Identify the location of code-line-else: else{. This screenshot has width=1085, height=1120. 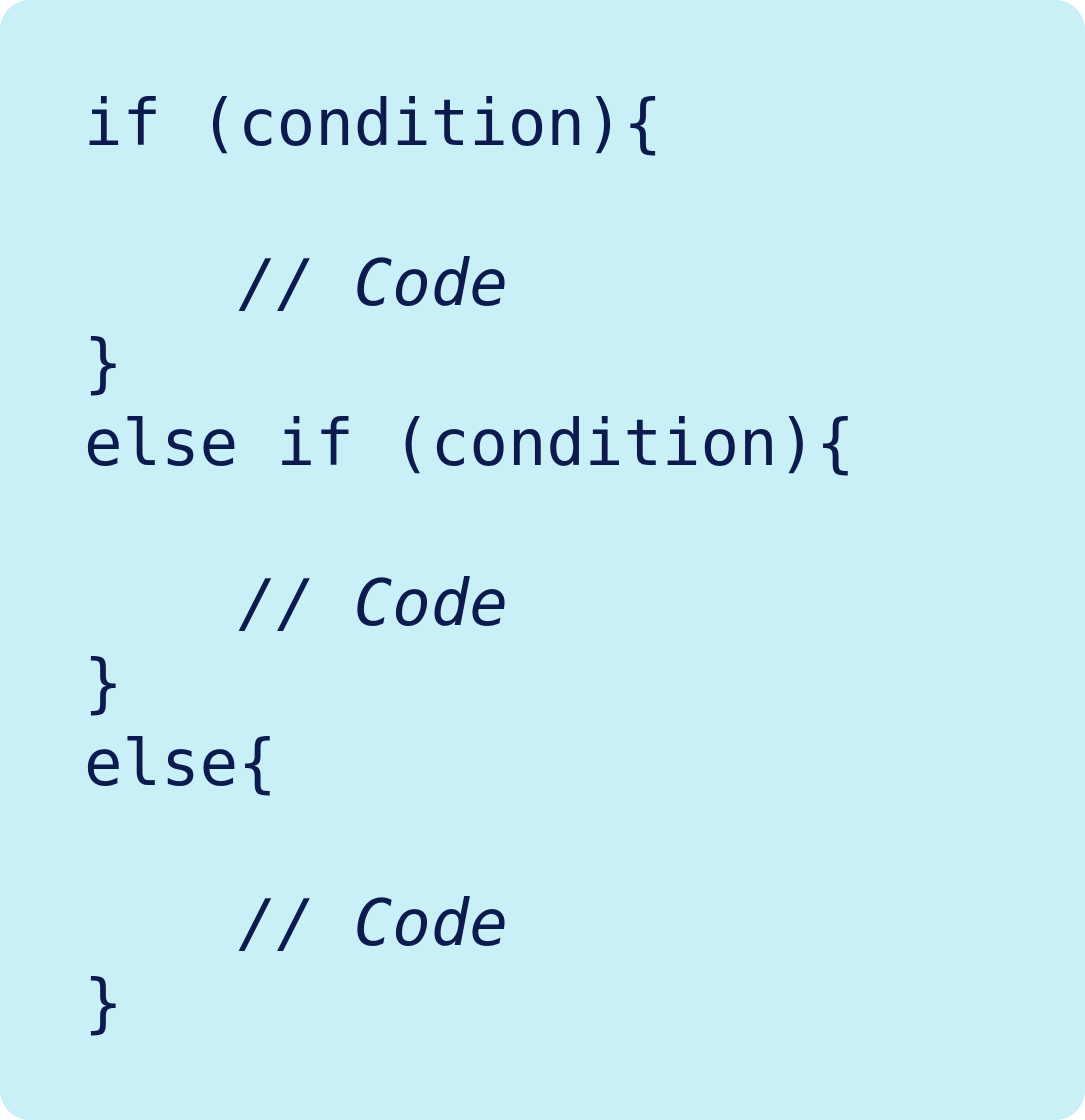
(180, 764).